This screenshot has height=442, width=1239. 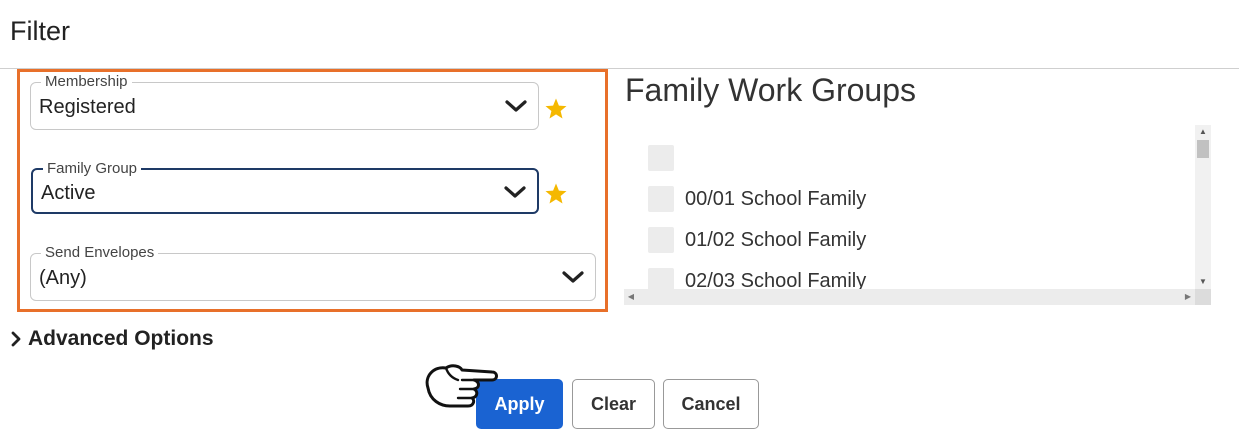 I want to click on advanced-options-toggle: Advanced Options, so click(x=112, y=339).